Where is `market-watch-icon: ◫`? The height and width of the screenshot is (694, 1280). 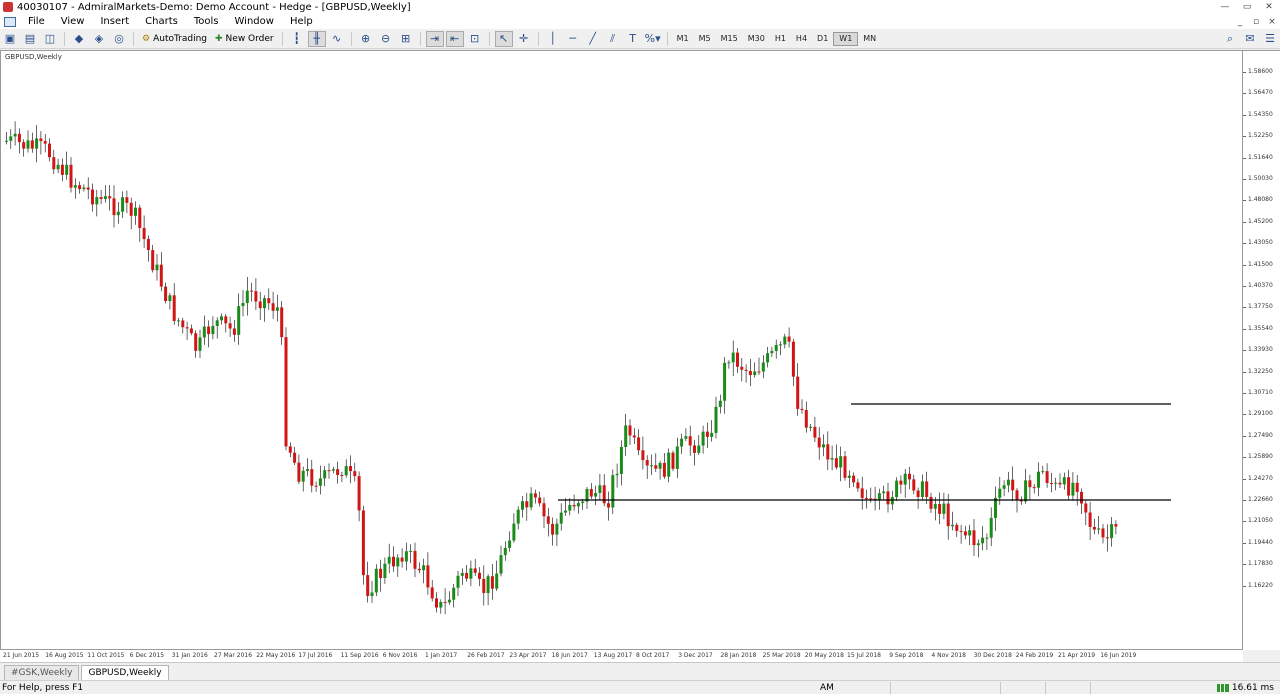
market-watch-icon: ◫ is located at coordinates (50, 39).